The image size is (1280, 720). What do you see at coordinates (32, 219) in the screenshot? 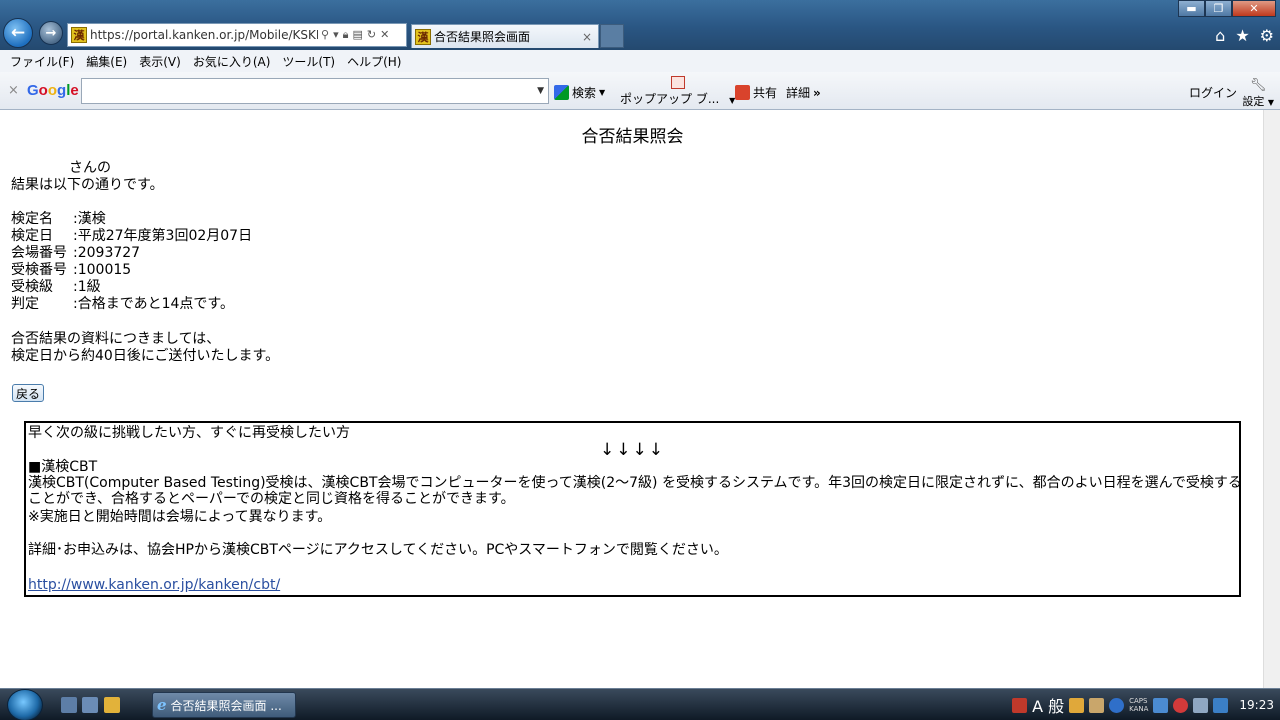
I see `result-label: 検定名` at bounding box center [32, 219].